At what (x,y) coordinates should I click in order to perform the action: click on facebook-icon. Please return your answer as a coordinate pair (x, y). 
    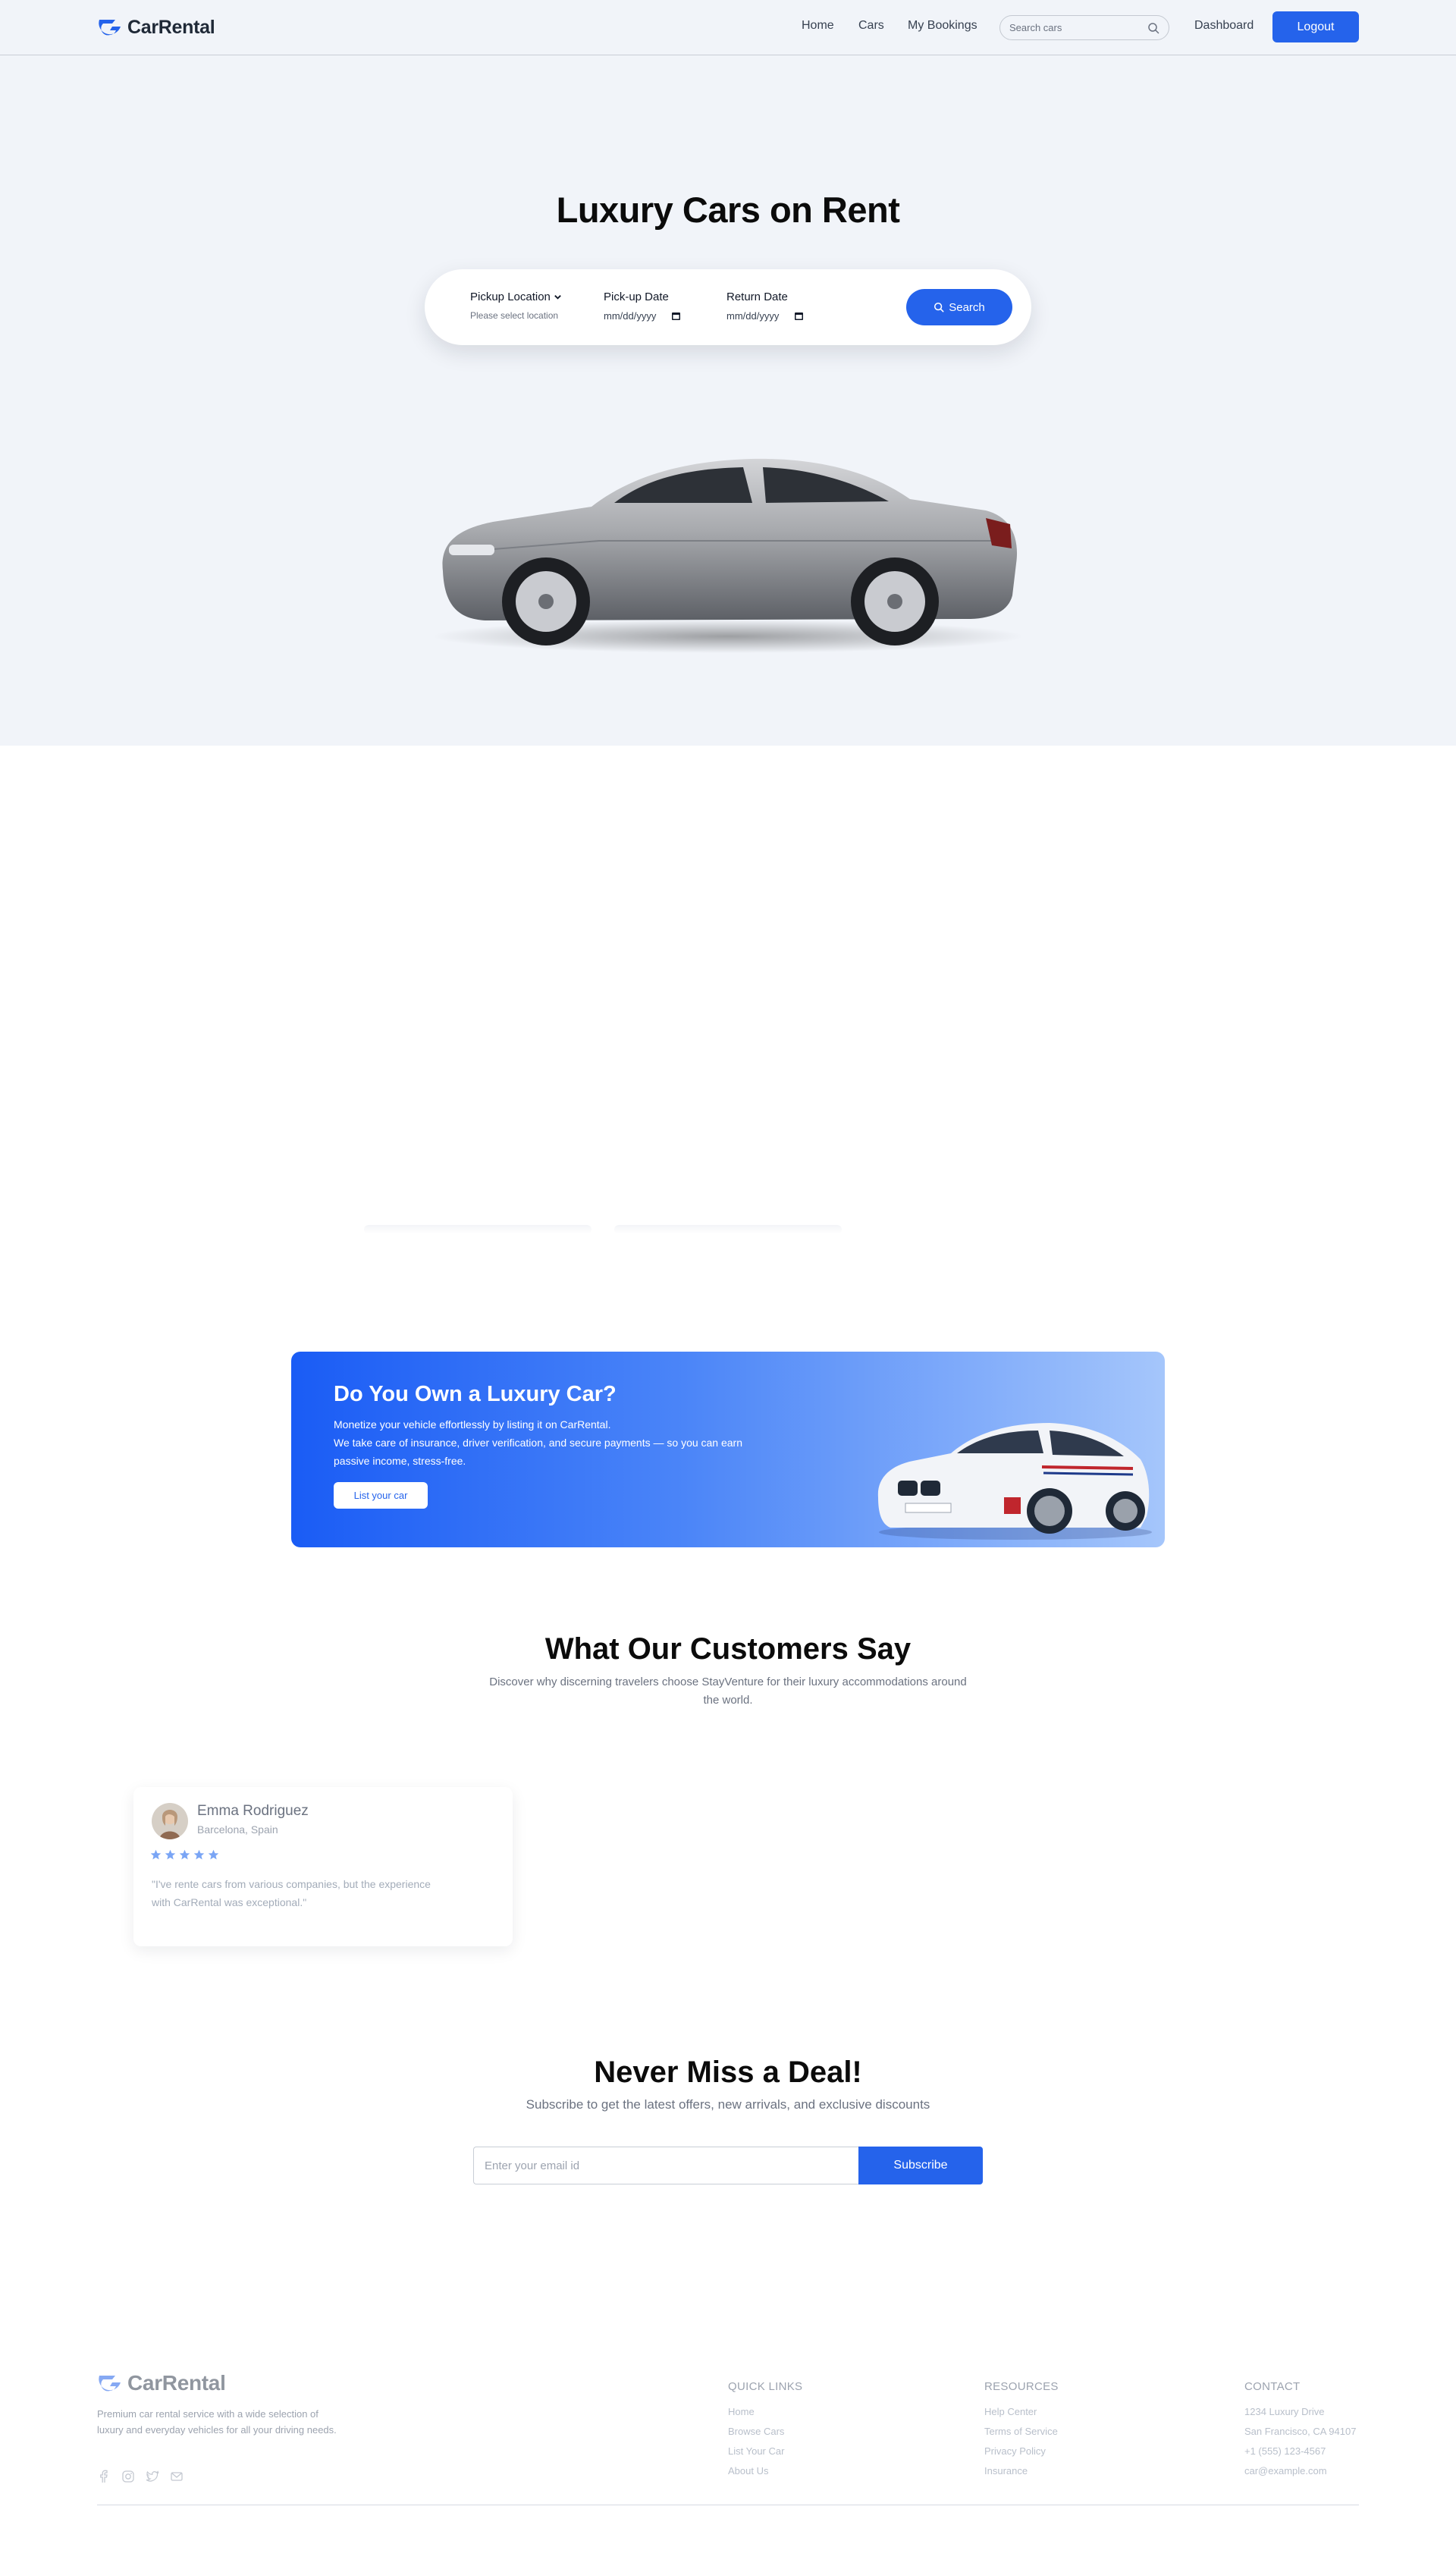
    Looking at the image, I should click on (104, 2476).